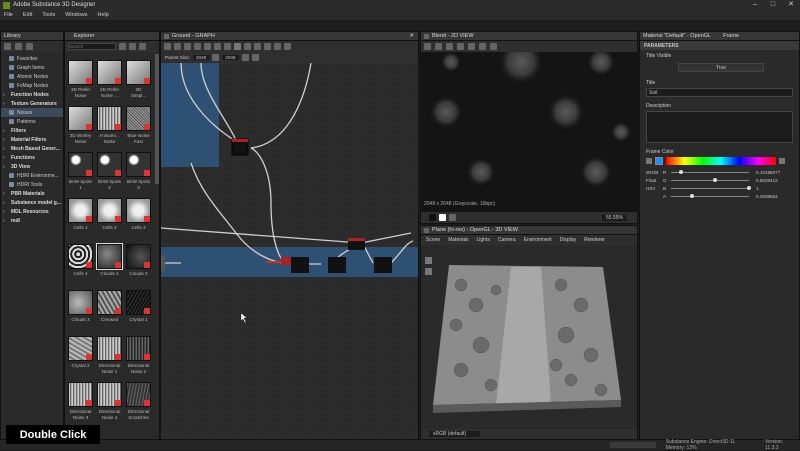  I want to click on select-tool-icon, so click(167, 46).